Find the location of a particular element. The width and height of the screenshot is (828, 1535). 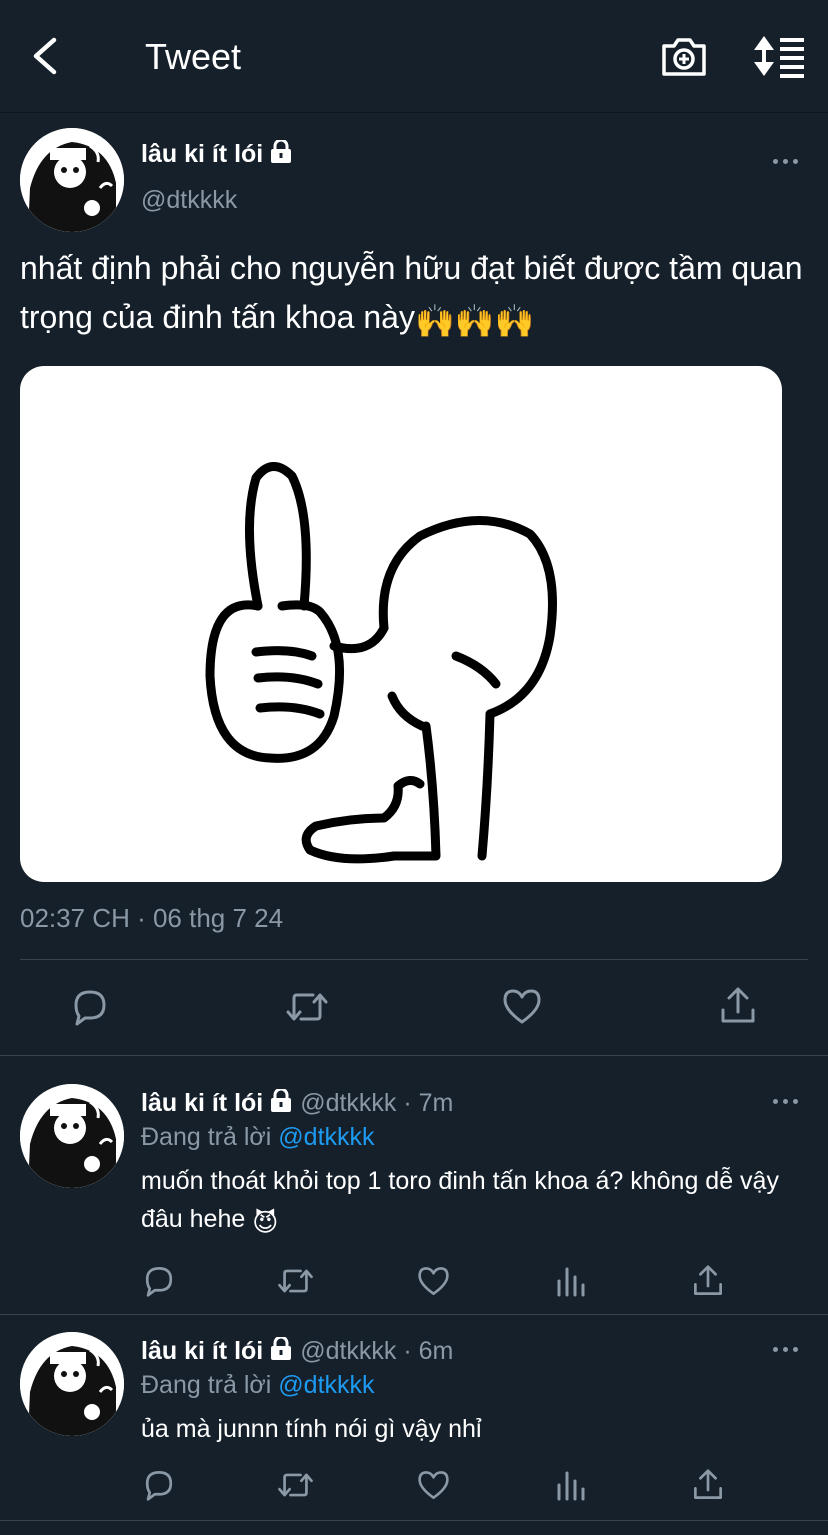

handle-time: @dtkkkk · 6m is located at coordinates (377, 1351).